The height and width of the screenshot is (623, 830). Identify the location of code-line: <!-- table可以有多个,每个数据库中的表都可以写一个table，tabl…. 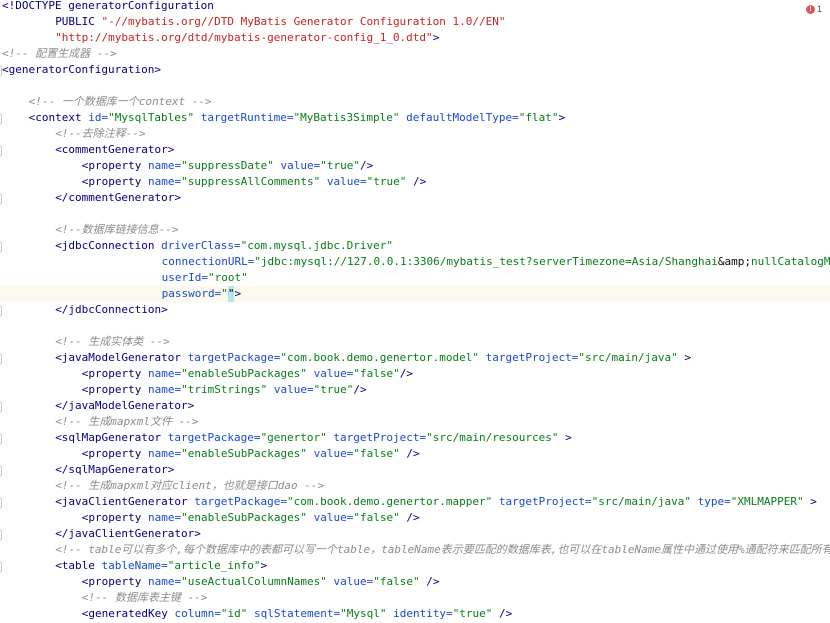
(415, 550).